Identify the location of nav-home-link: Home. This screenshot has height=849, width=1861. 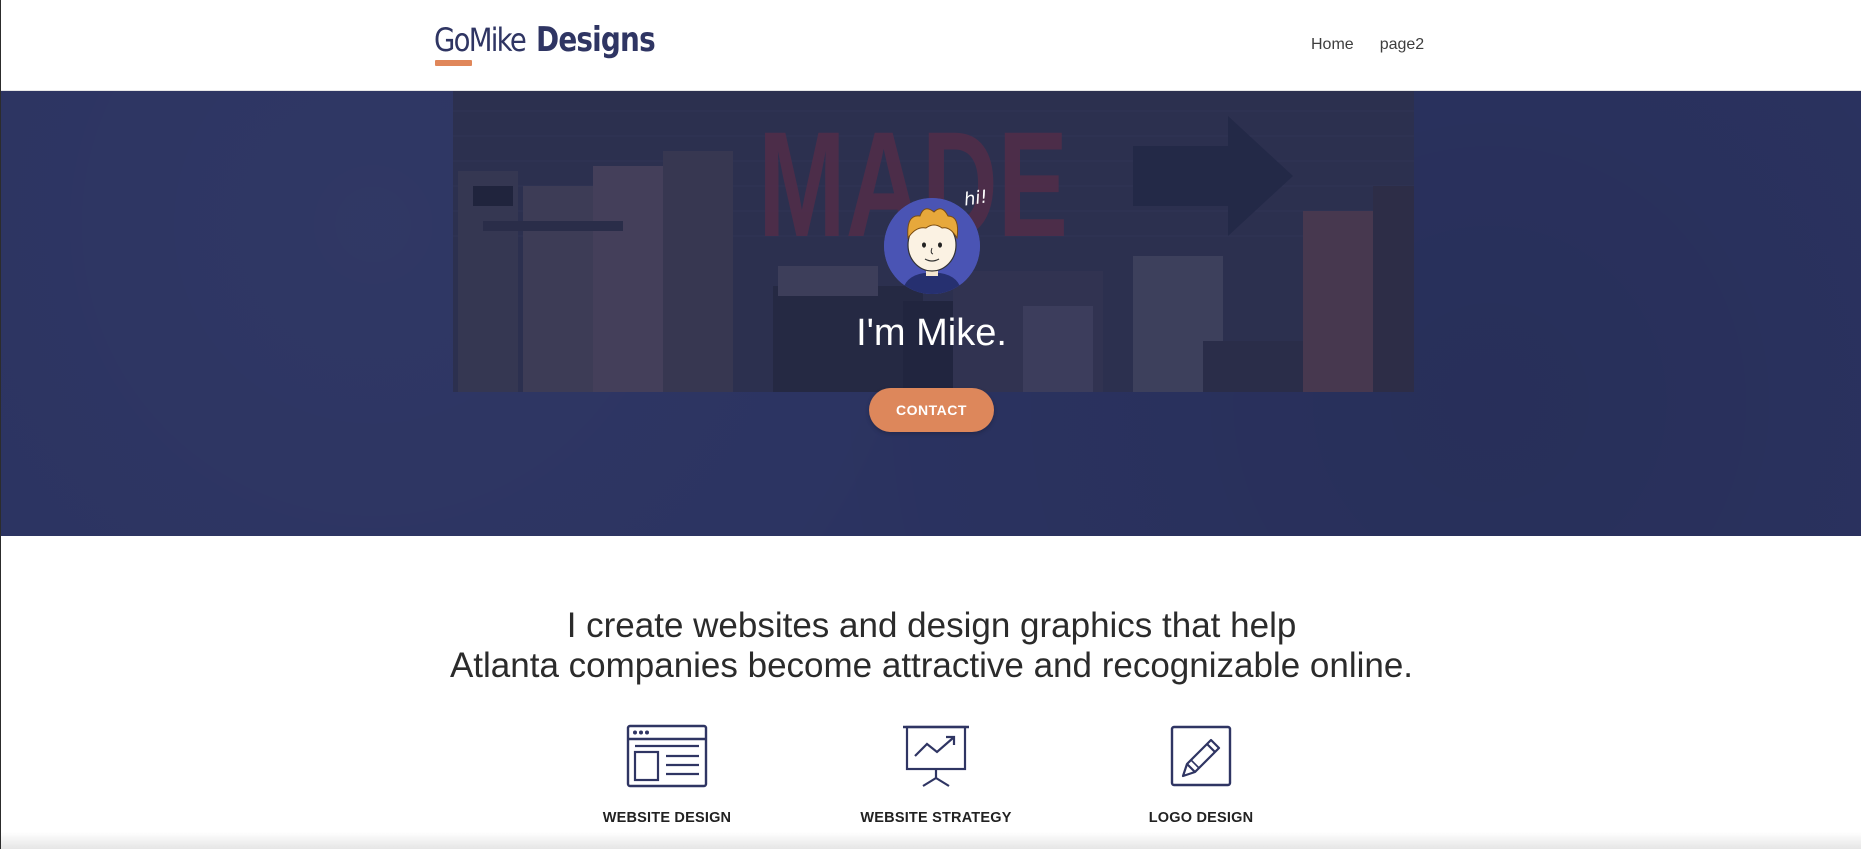
(1332, 45).